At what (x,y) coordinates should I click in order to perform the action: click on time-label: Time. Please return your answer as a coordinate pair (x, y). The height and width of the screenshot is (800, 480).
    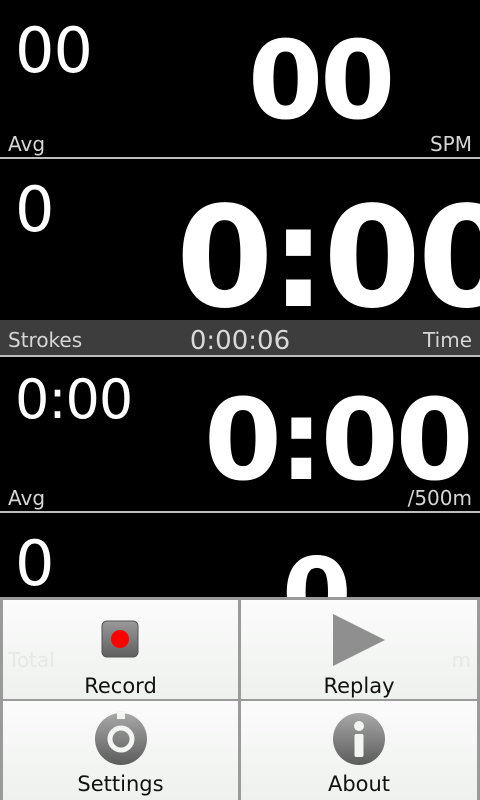
    Looking at the image, I should click on (447, 340).